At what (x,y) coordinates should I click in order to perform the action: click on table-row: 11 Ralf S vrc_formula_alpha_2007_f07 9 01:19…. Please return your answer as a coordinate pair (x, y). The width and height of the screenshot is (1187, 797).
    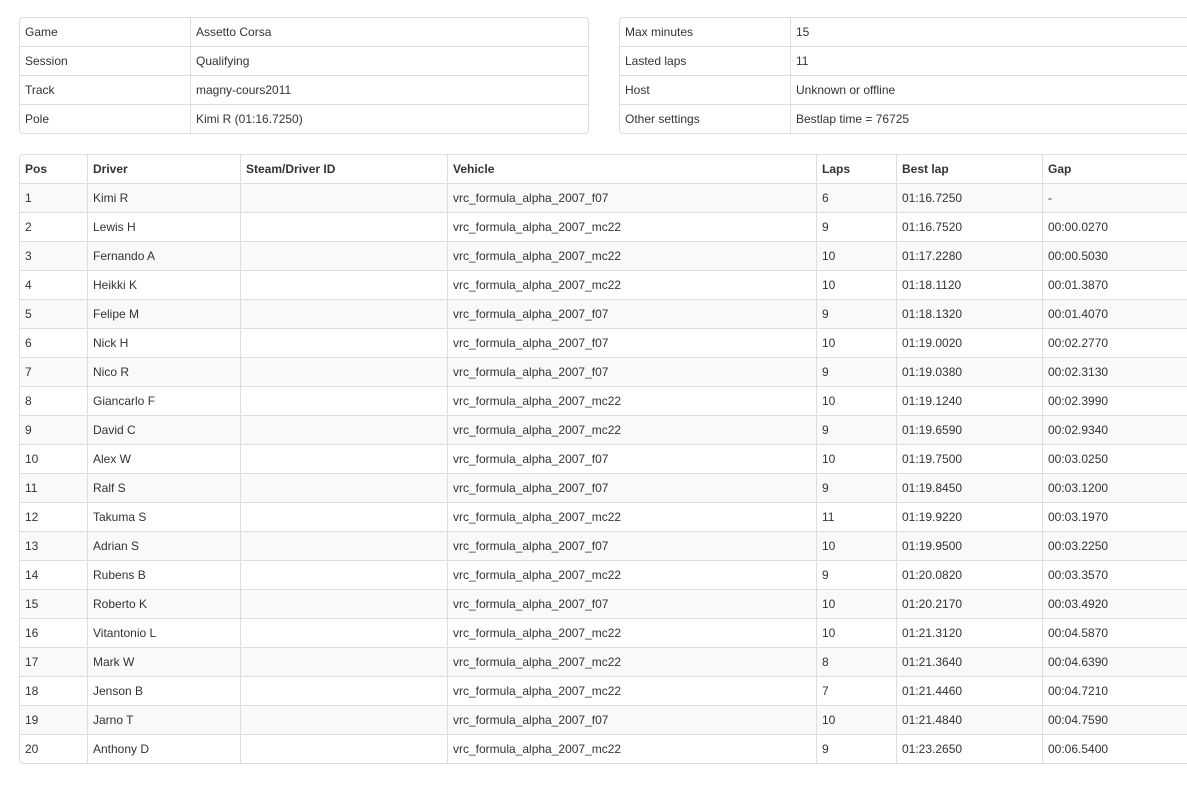
    Looking at the image, I should click on (603, 487).